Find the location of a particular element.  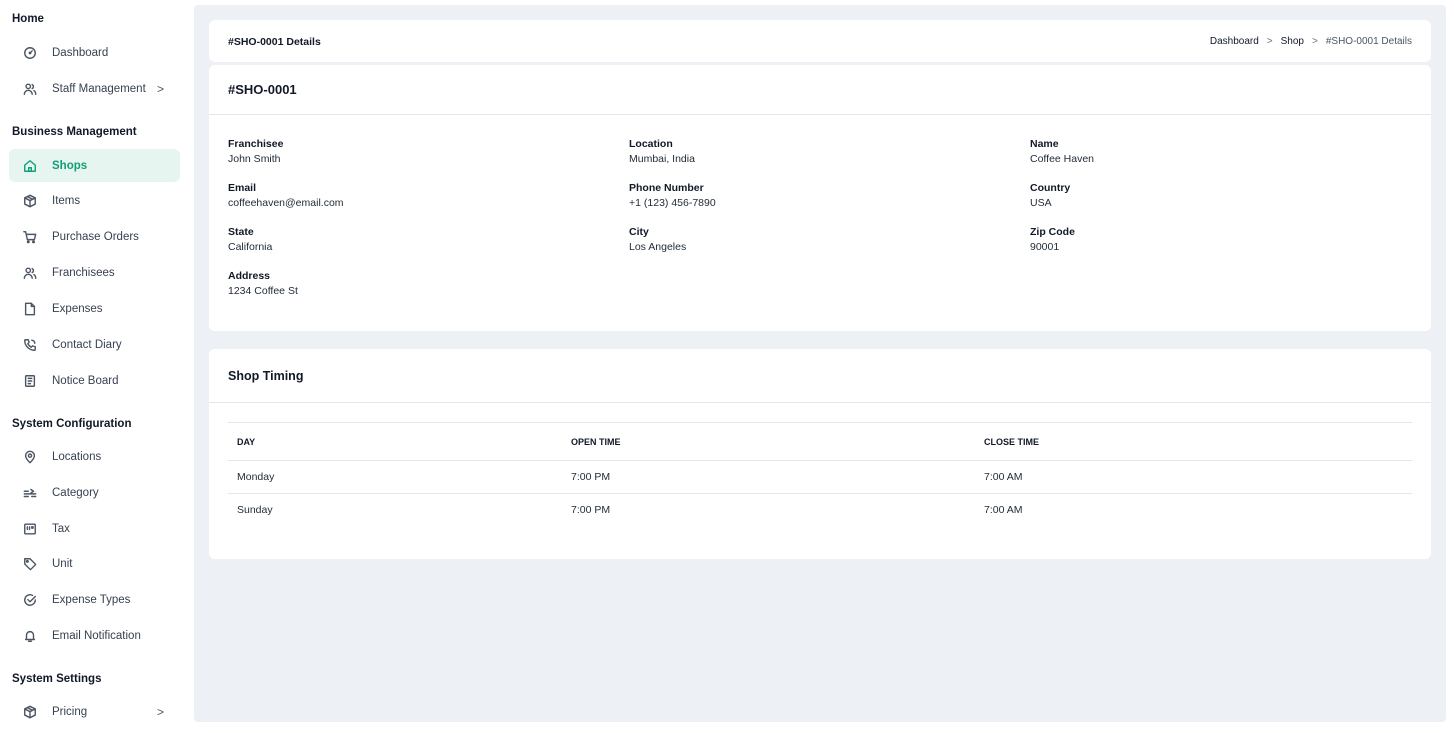

field-label: Location is located at coordinates (651, 144).